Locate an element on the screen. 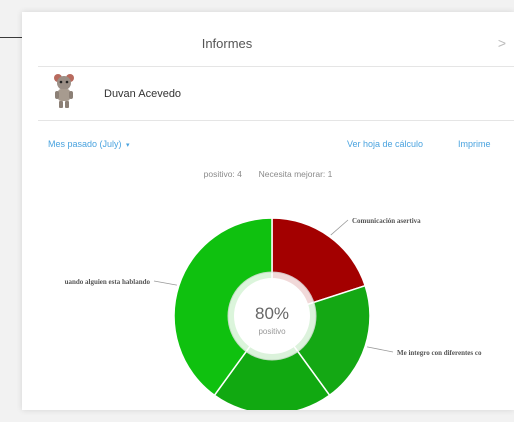 The image size is (514, 422). center-caption: positivo is located at coordinates (272, 331).